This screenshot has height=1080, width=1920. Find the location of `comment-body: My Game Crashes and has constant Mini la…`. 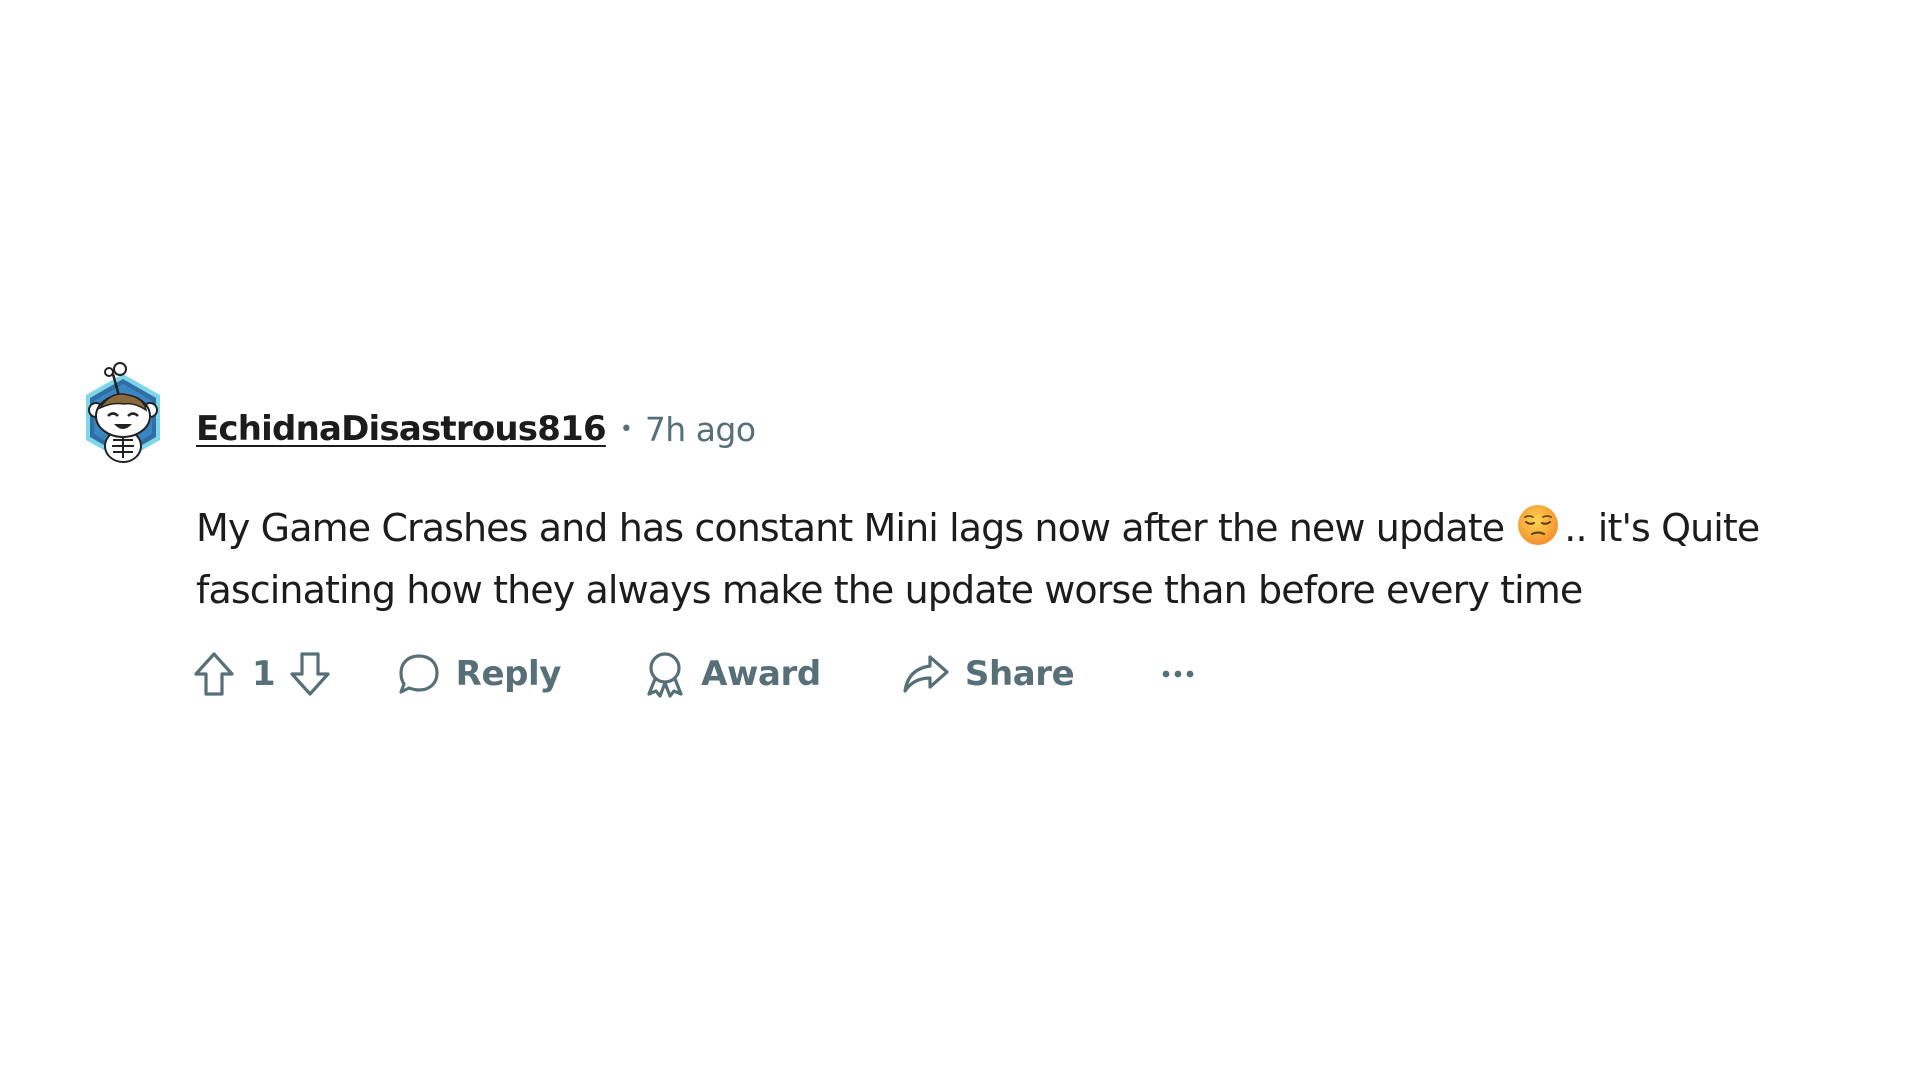

comment-body: My Game Crashes and has constant Mini la… is located at coordinates (1046, 559).